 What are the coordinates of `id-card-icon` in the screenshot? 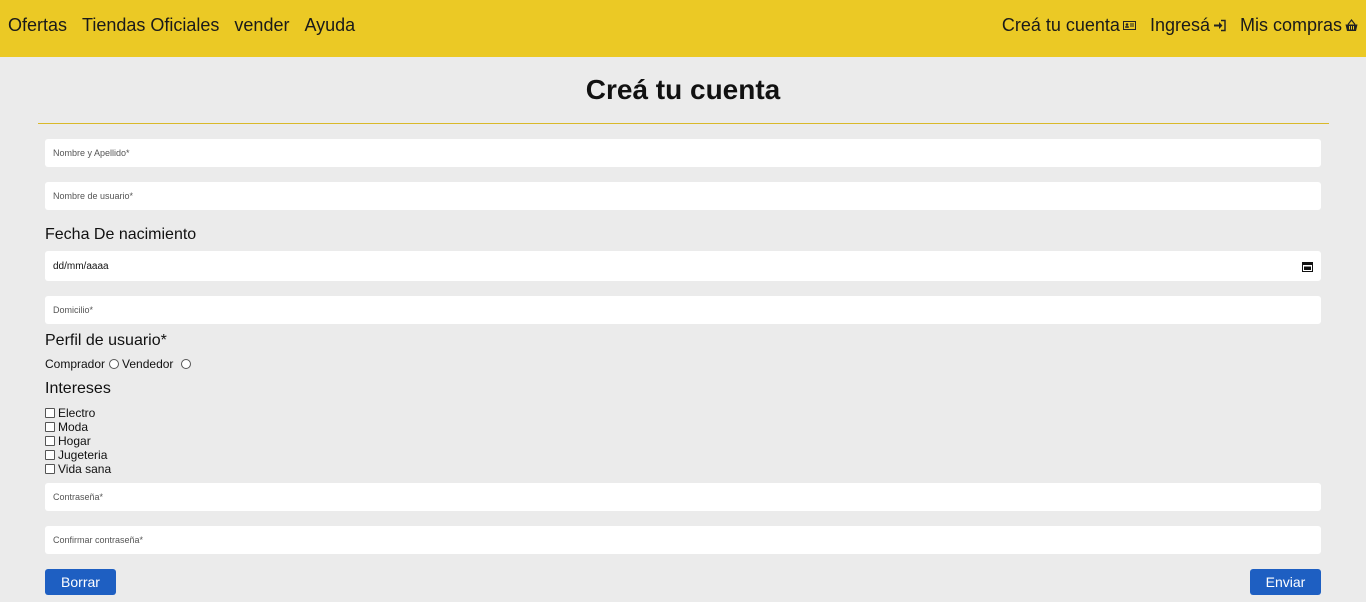 It's located at (1129, 25).